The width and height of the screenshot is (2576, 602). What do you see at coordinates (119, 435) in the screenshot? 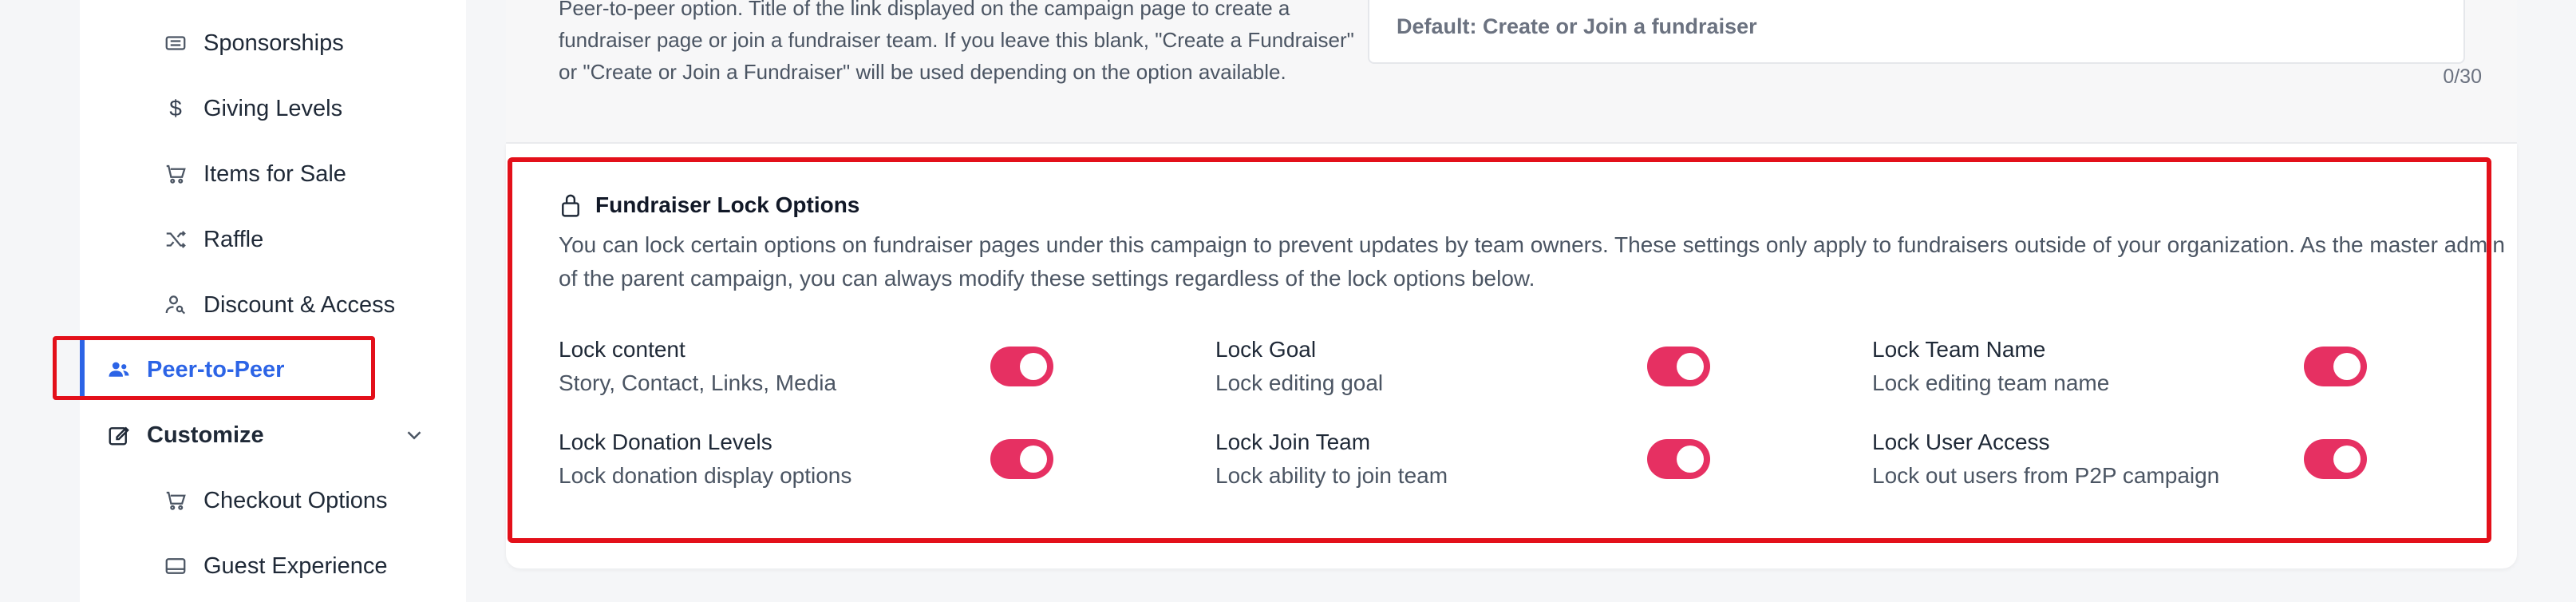
I see `edit-icon` at bounding box center [119, 435].